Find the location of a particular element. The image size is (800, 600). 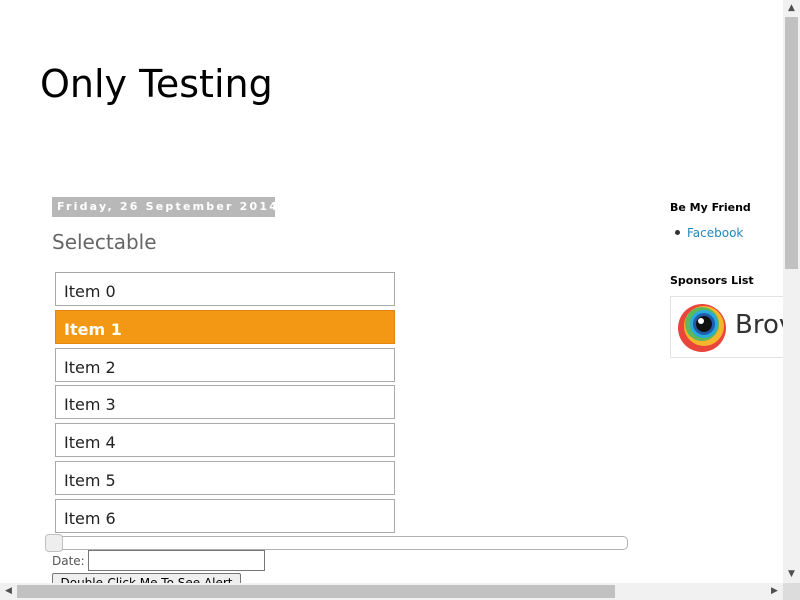

friend-link-list: Facebook is located at coordinates (706, 233).